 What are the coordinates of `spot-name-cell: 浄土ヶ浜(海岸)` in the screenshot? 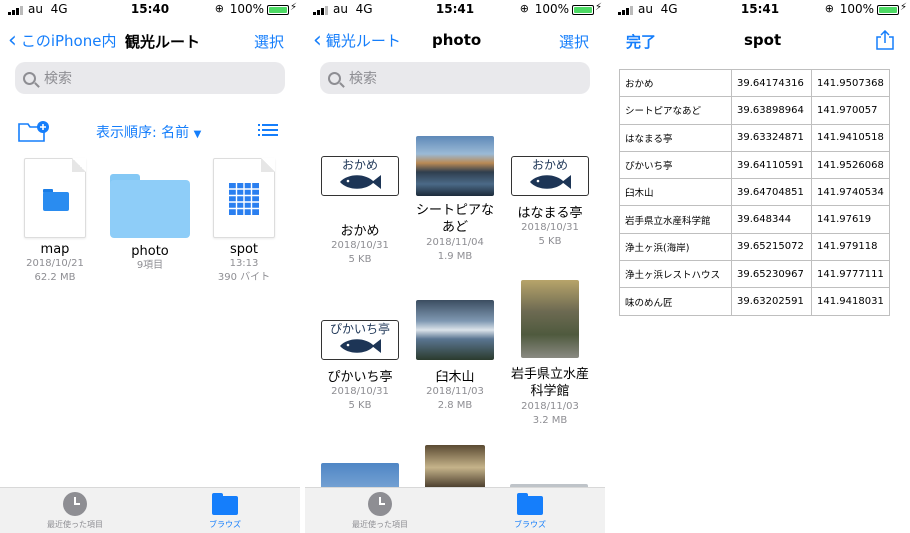 It's located at (675, 247).